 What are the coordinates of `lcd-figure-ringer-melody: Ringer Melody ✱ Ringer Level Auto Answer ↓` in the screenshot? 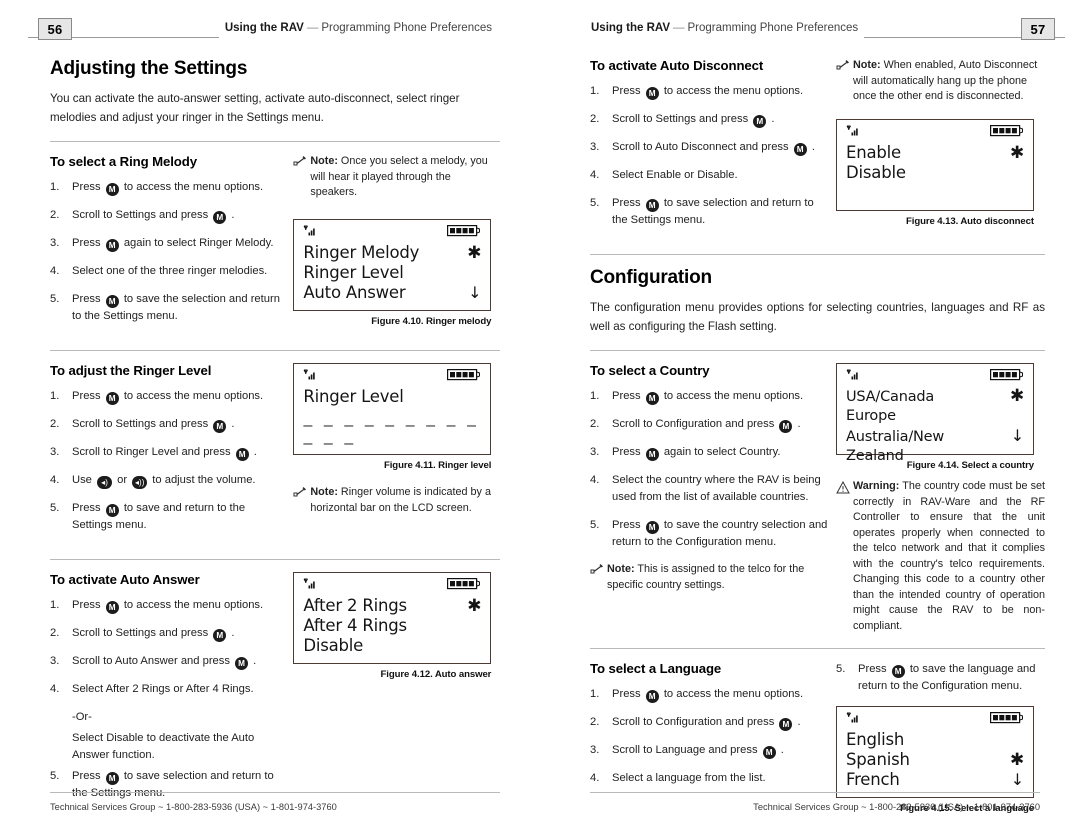 It's located at (392, 264).